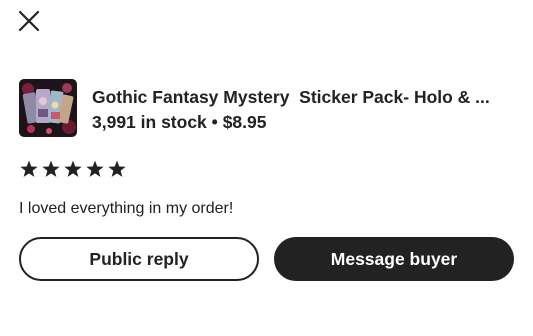 Image resolution: width=533 pixels, height=336 pixels. I want to click on message-buyer-label: Message buyer, so click(394, 258).